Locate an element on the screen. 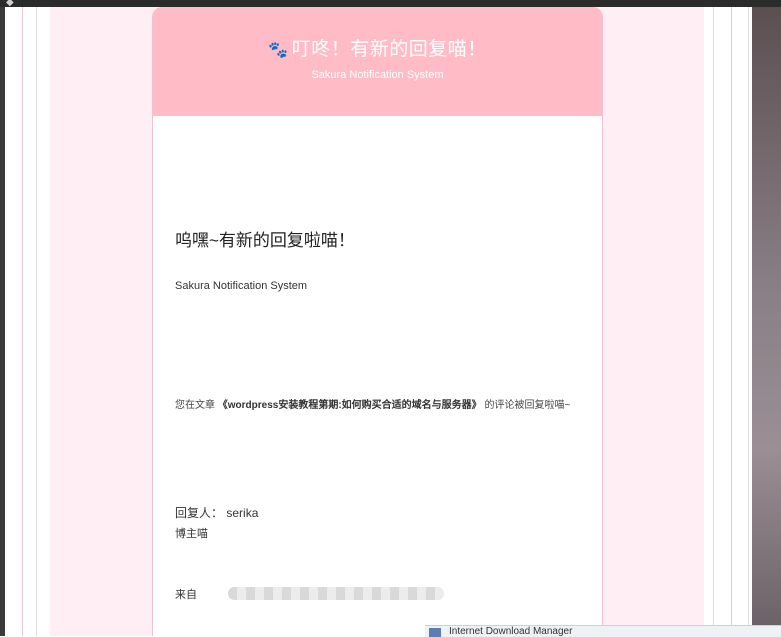 This screenshot has width=781, height=637. replier-line: 回复人： serika is located at coordinates (216, 512).